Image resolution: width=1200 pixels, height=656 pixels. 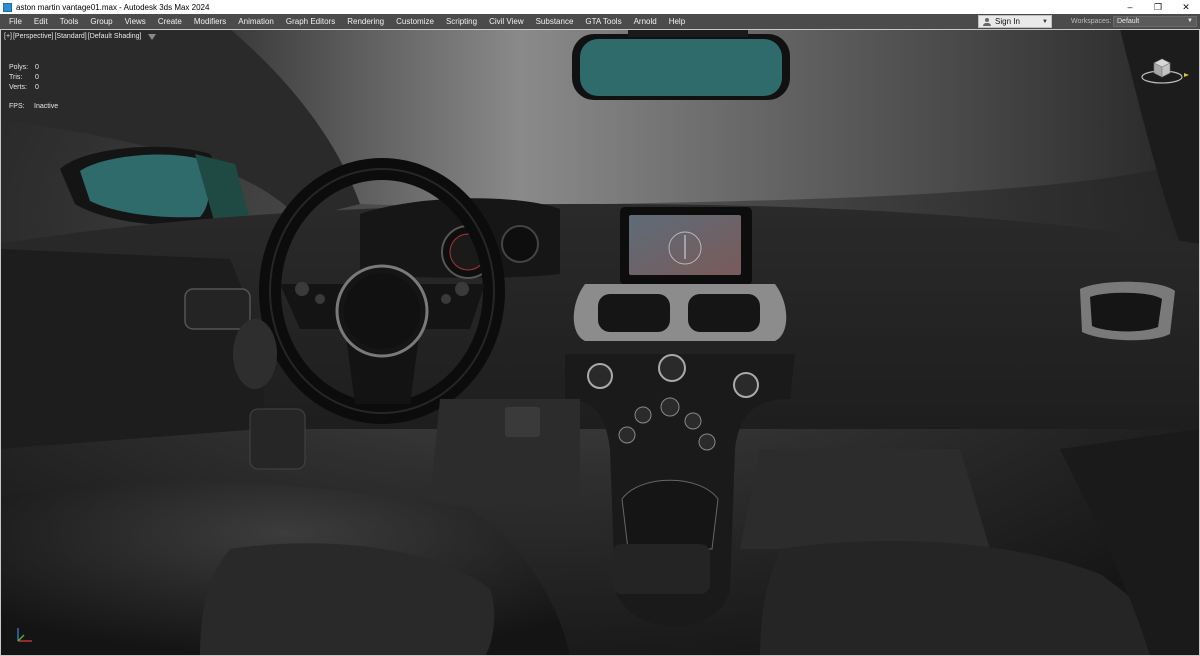 What do you see at coordinates (135, 21) in the screenshot?
I see `menu-views: Views` at bounding box center [135, 21].